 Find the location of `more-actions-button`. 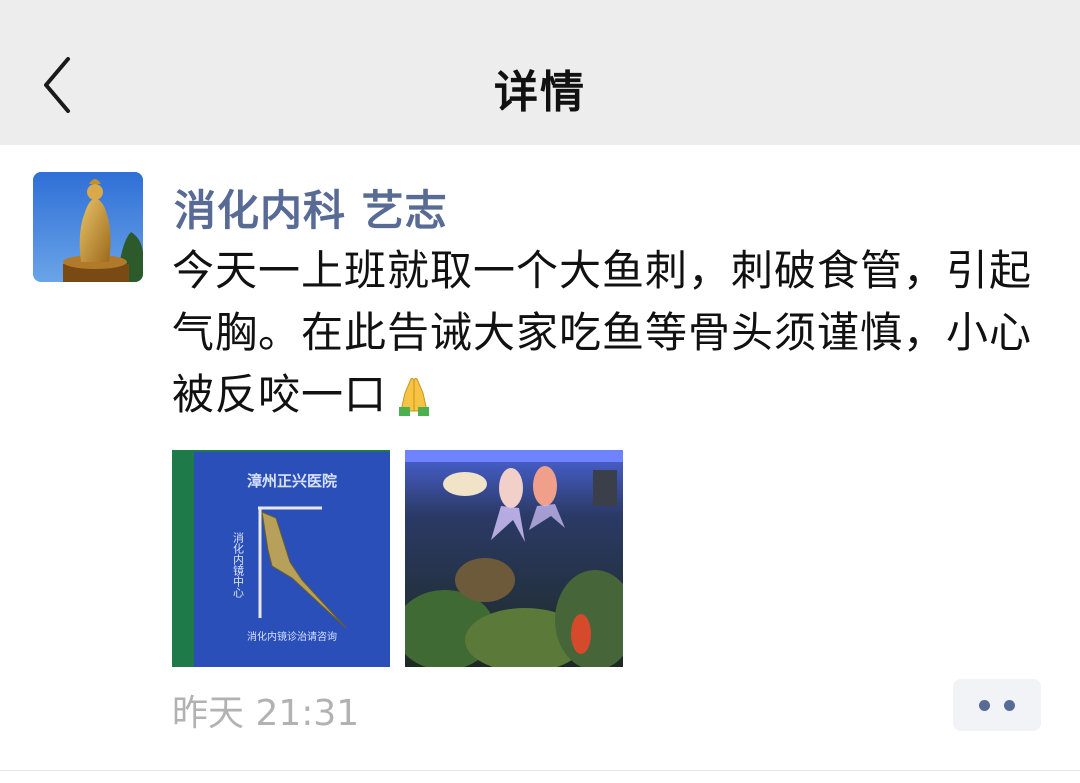

more-actions-button is located at coordinates (997, 705).